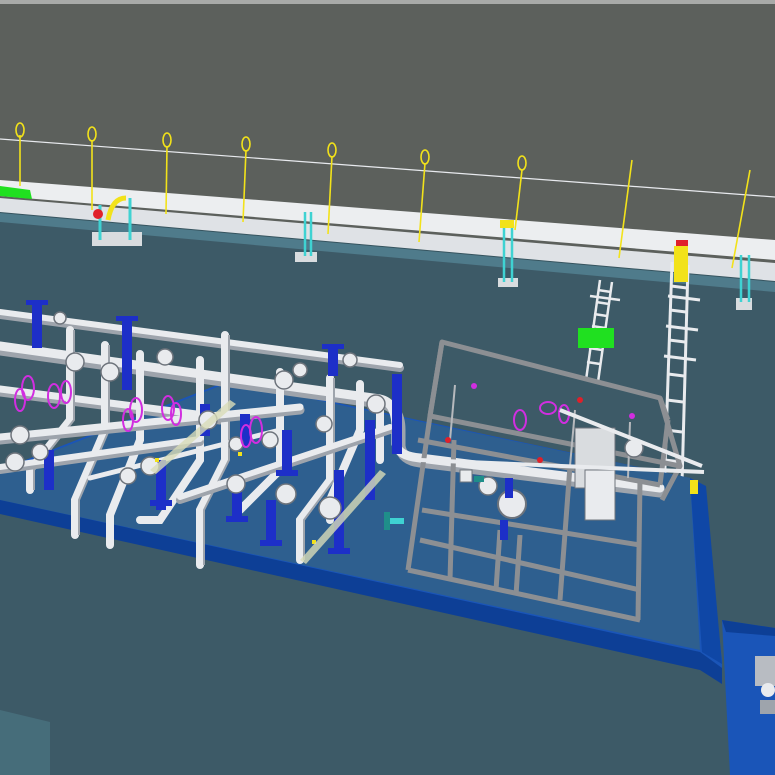 The height and width of the screenshot is (775, 775). Describe the element at coordinates (682, 243) in the screenshot. I see `red-ladder-cap` at that location.